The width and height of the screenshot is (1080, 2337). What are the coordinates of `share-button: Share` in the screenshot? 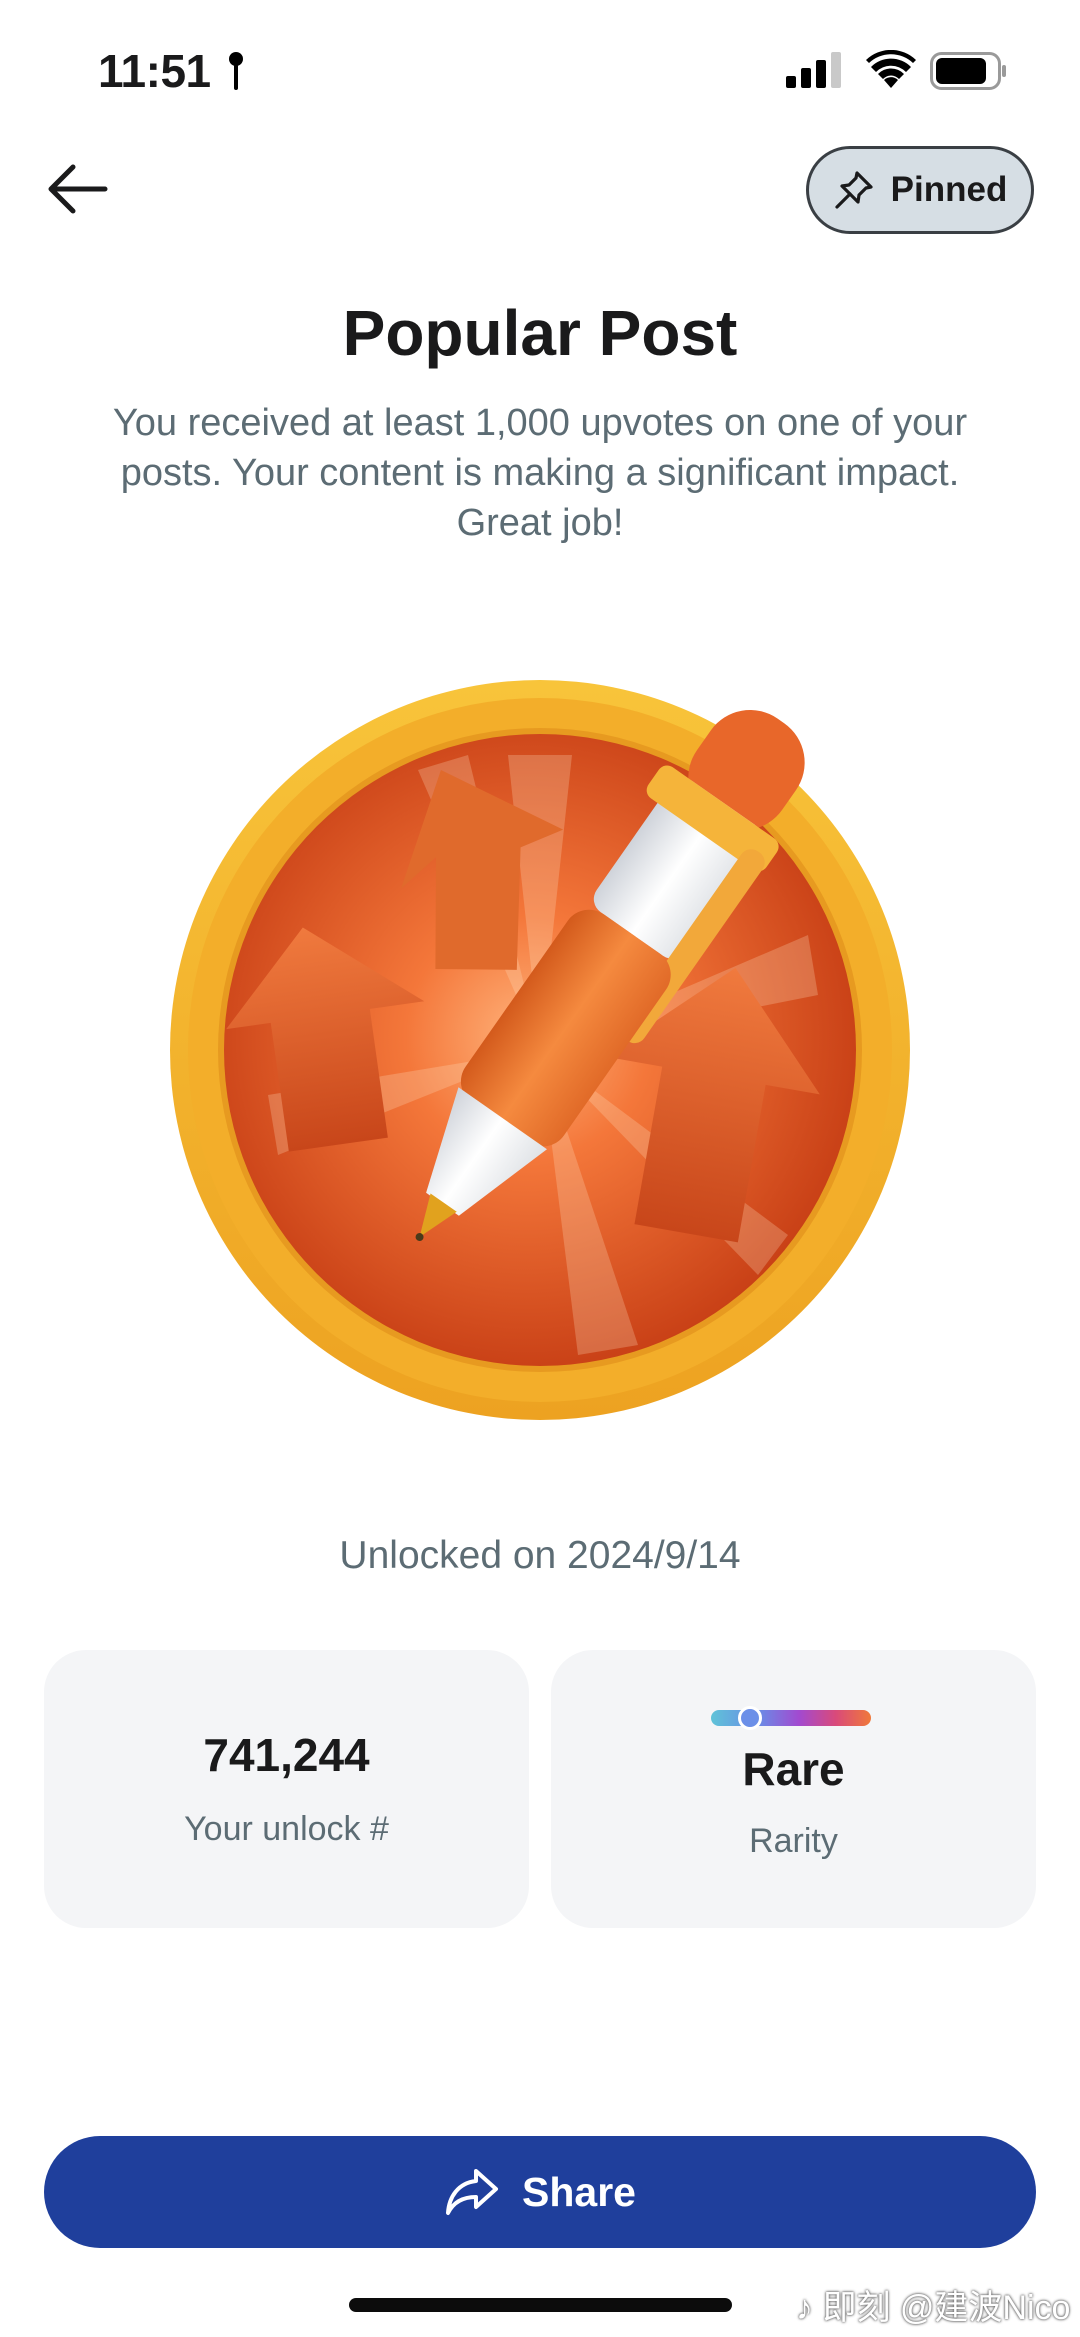 It's located at (540, 2192).